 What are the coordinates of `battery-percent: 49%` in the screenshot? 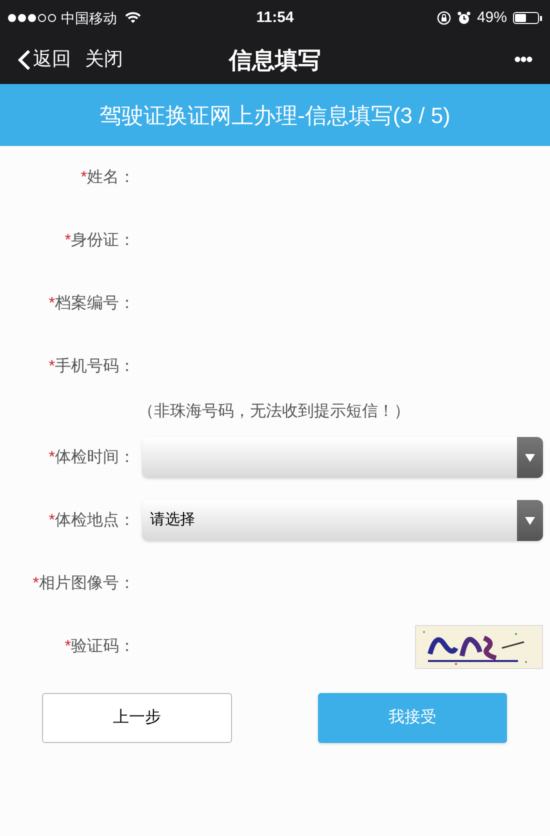 It's located at (491, 18).